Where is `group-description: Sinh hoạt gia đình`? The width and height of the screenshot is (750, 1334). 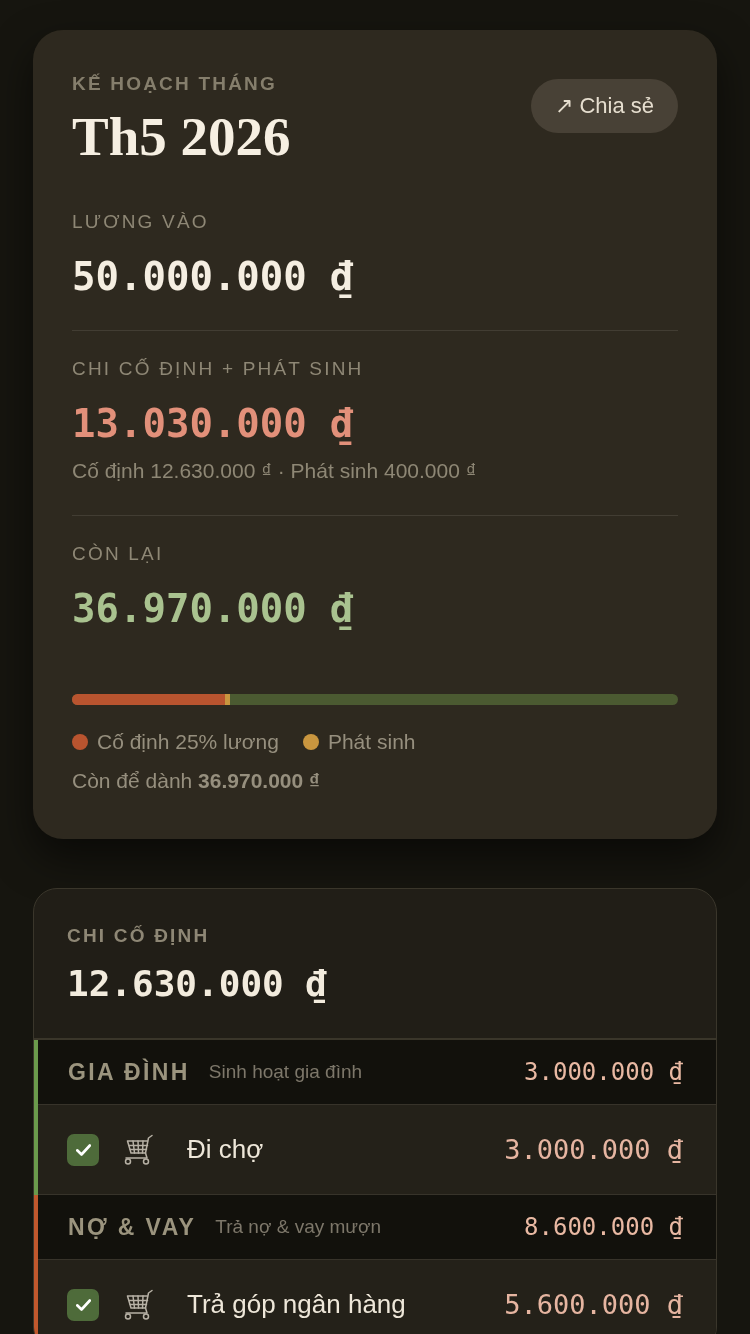
group-description: Sinh hoạt gia đình is located at coordinates (285, 1072).